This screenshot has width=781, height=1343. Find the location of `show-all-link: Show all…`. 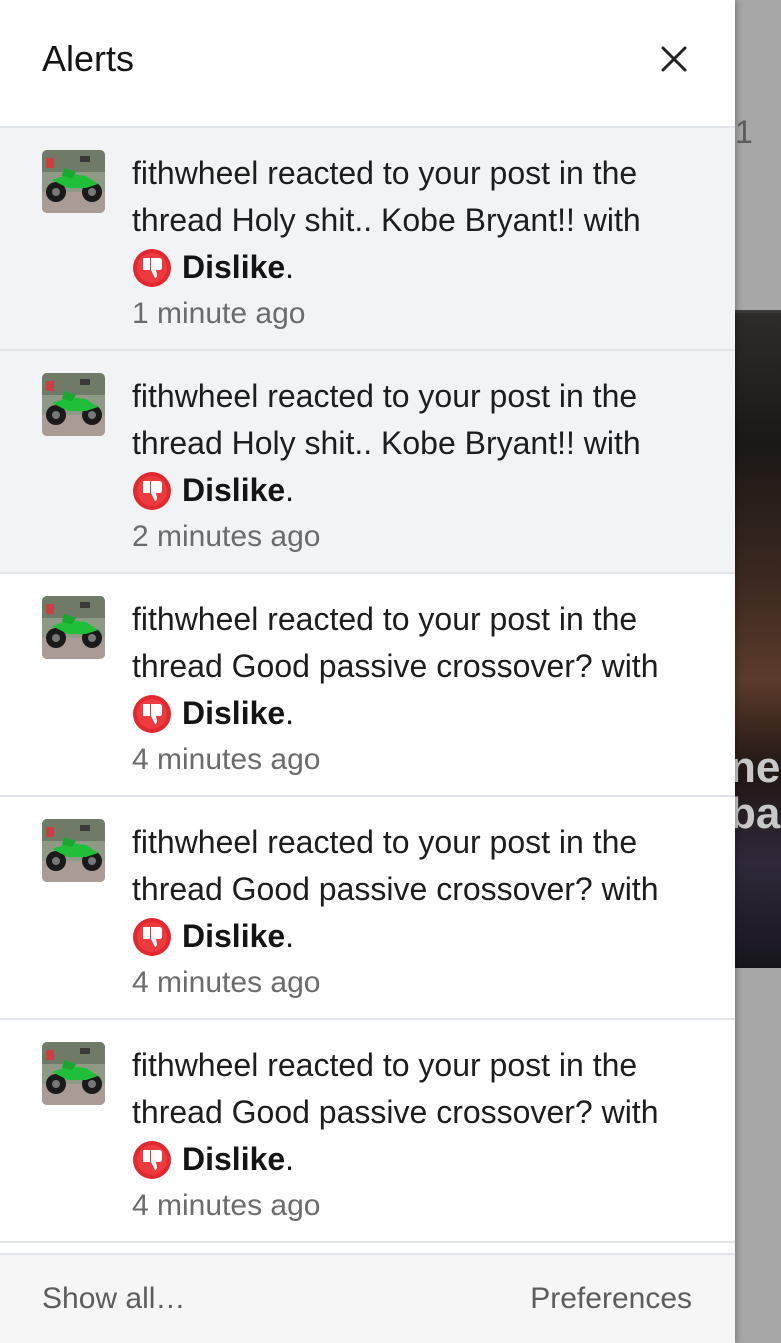

show-all-link: Show all… is located at coordinates (113, 1299).